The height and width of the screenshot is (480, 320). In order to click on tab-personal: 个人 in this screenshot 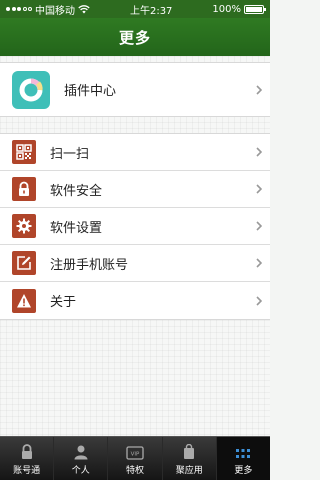, I will do `click(81, 458)`.